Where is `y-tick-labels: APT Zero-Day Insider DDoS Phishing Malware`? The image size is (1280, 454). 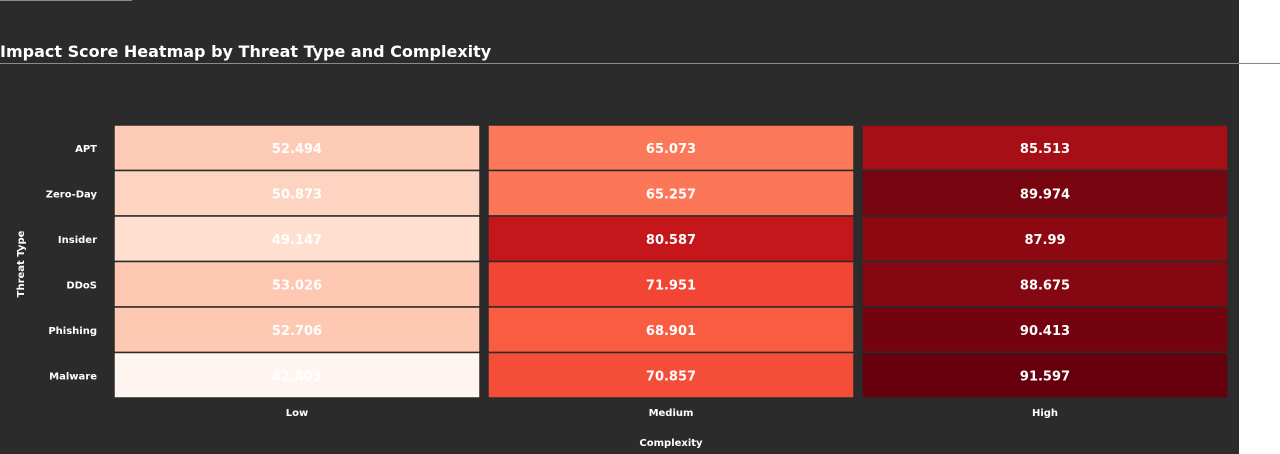
y-tick-labels: APT Zero-Day Insider DDoS Phishing Malware is located at coordinates (72, 263).